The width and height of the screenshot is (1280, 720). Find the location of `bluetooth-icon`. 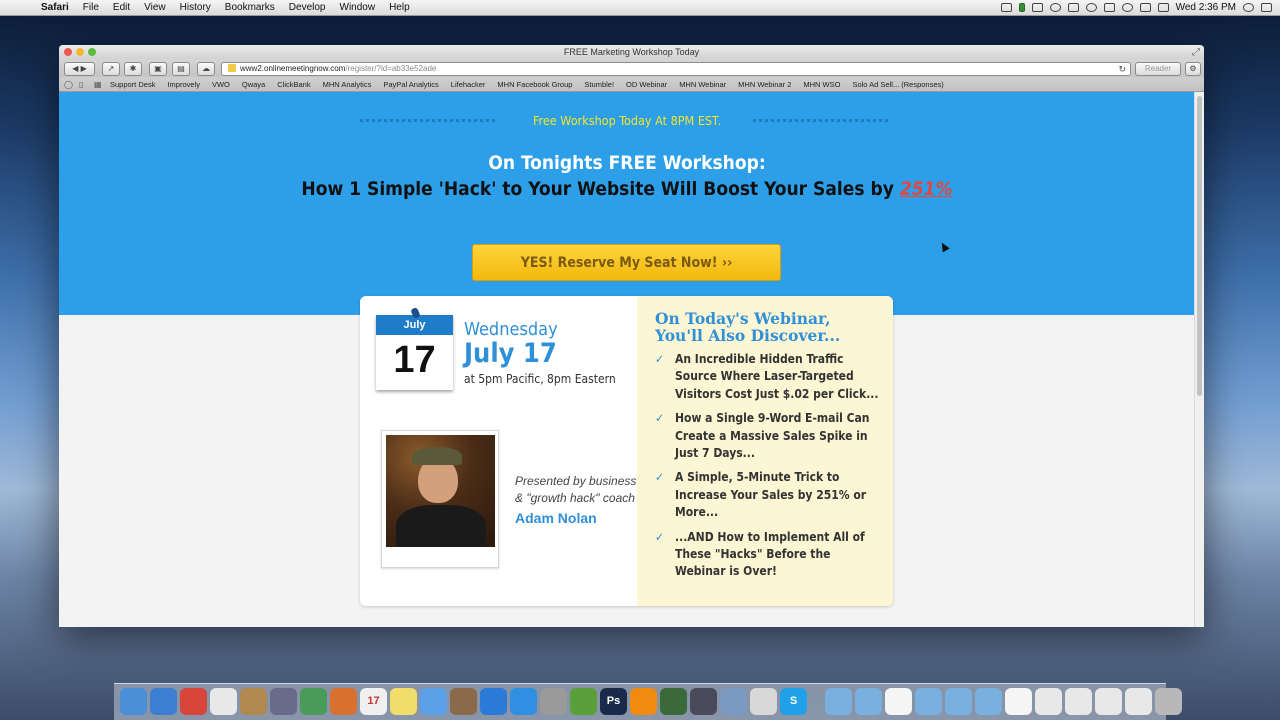

bluetooth-icon is located at coordinates (1109, 7).